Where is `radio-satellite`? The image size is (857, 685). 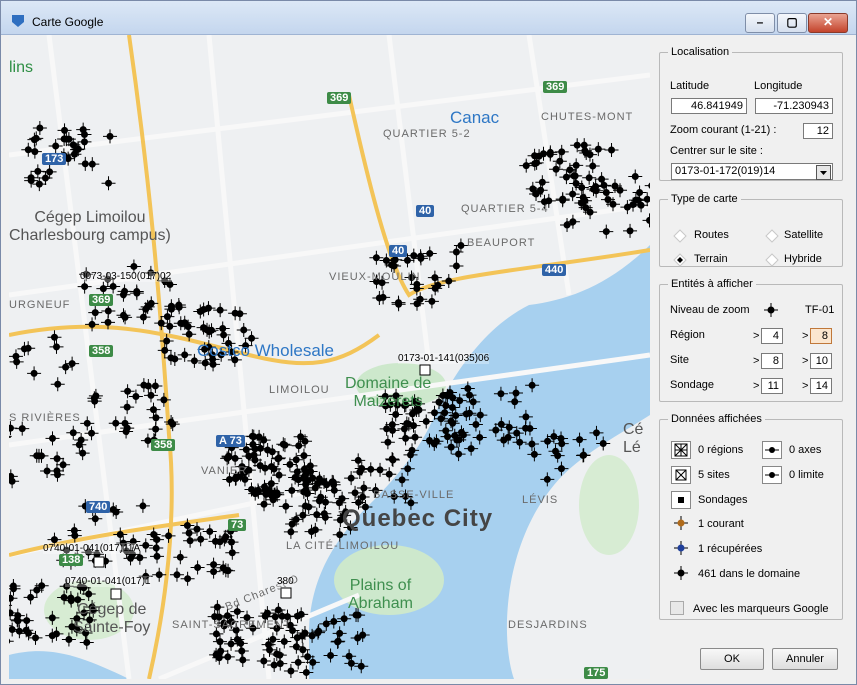 radio-satellite is located at coordinates (772, 236).